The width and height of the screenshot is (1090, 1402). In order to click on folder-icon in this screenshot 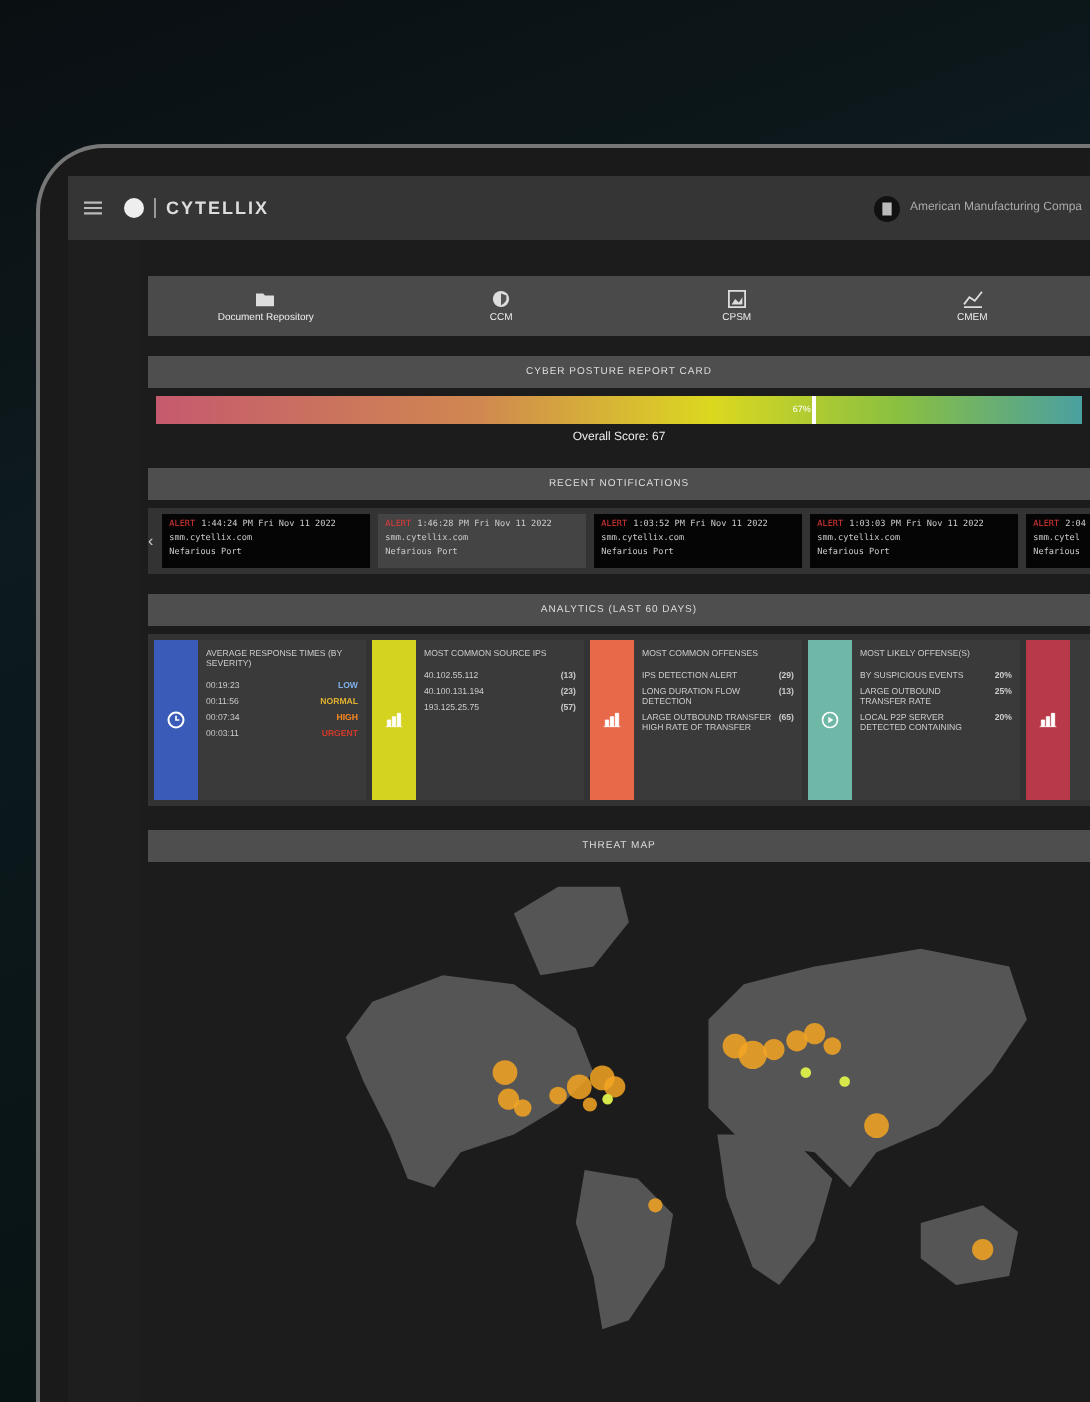, I will do `click(265, 298)`.